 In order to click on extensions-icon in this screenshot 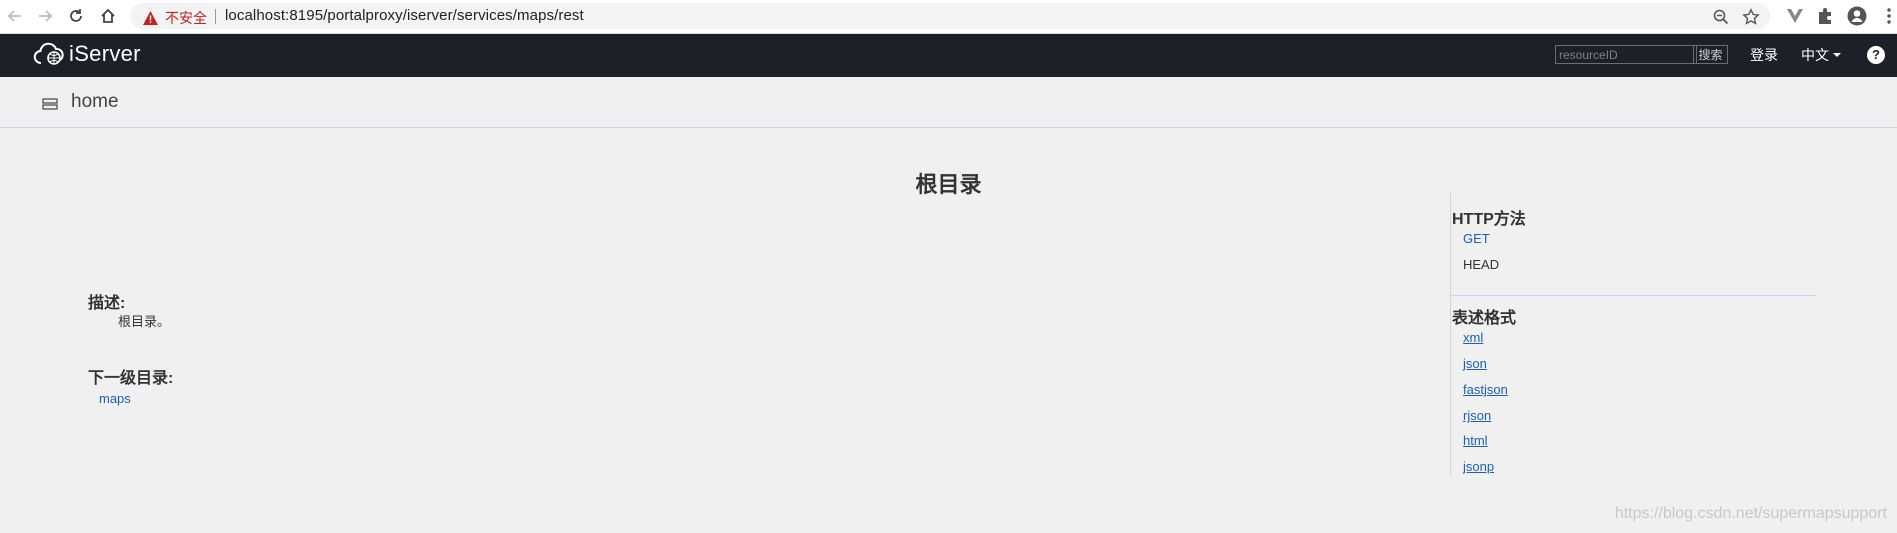, I will do `click(1825, 16)`.